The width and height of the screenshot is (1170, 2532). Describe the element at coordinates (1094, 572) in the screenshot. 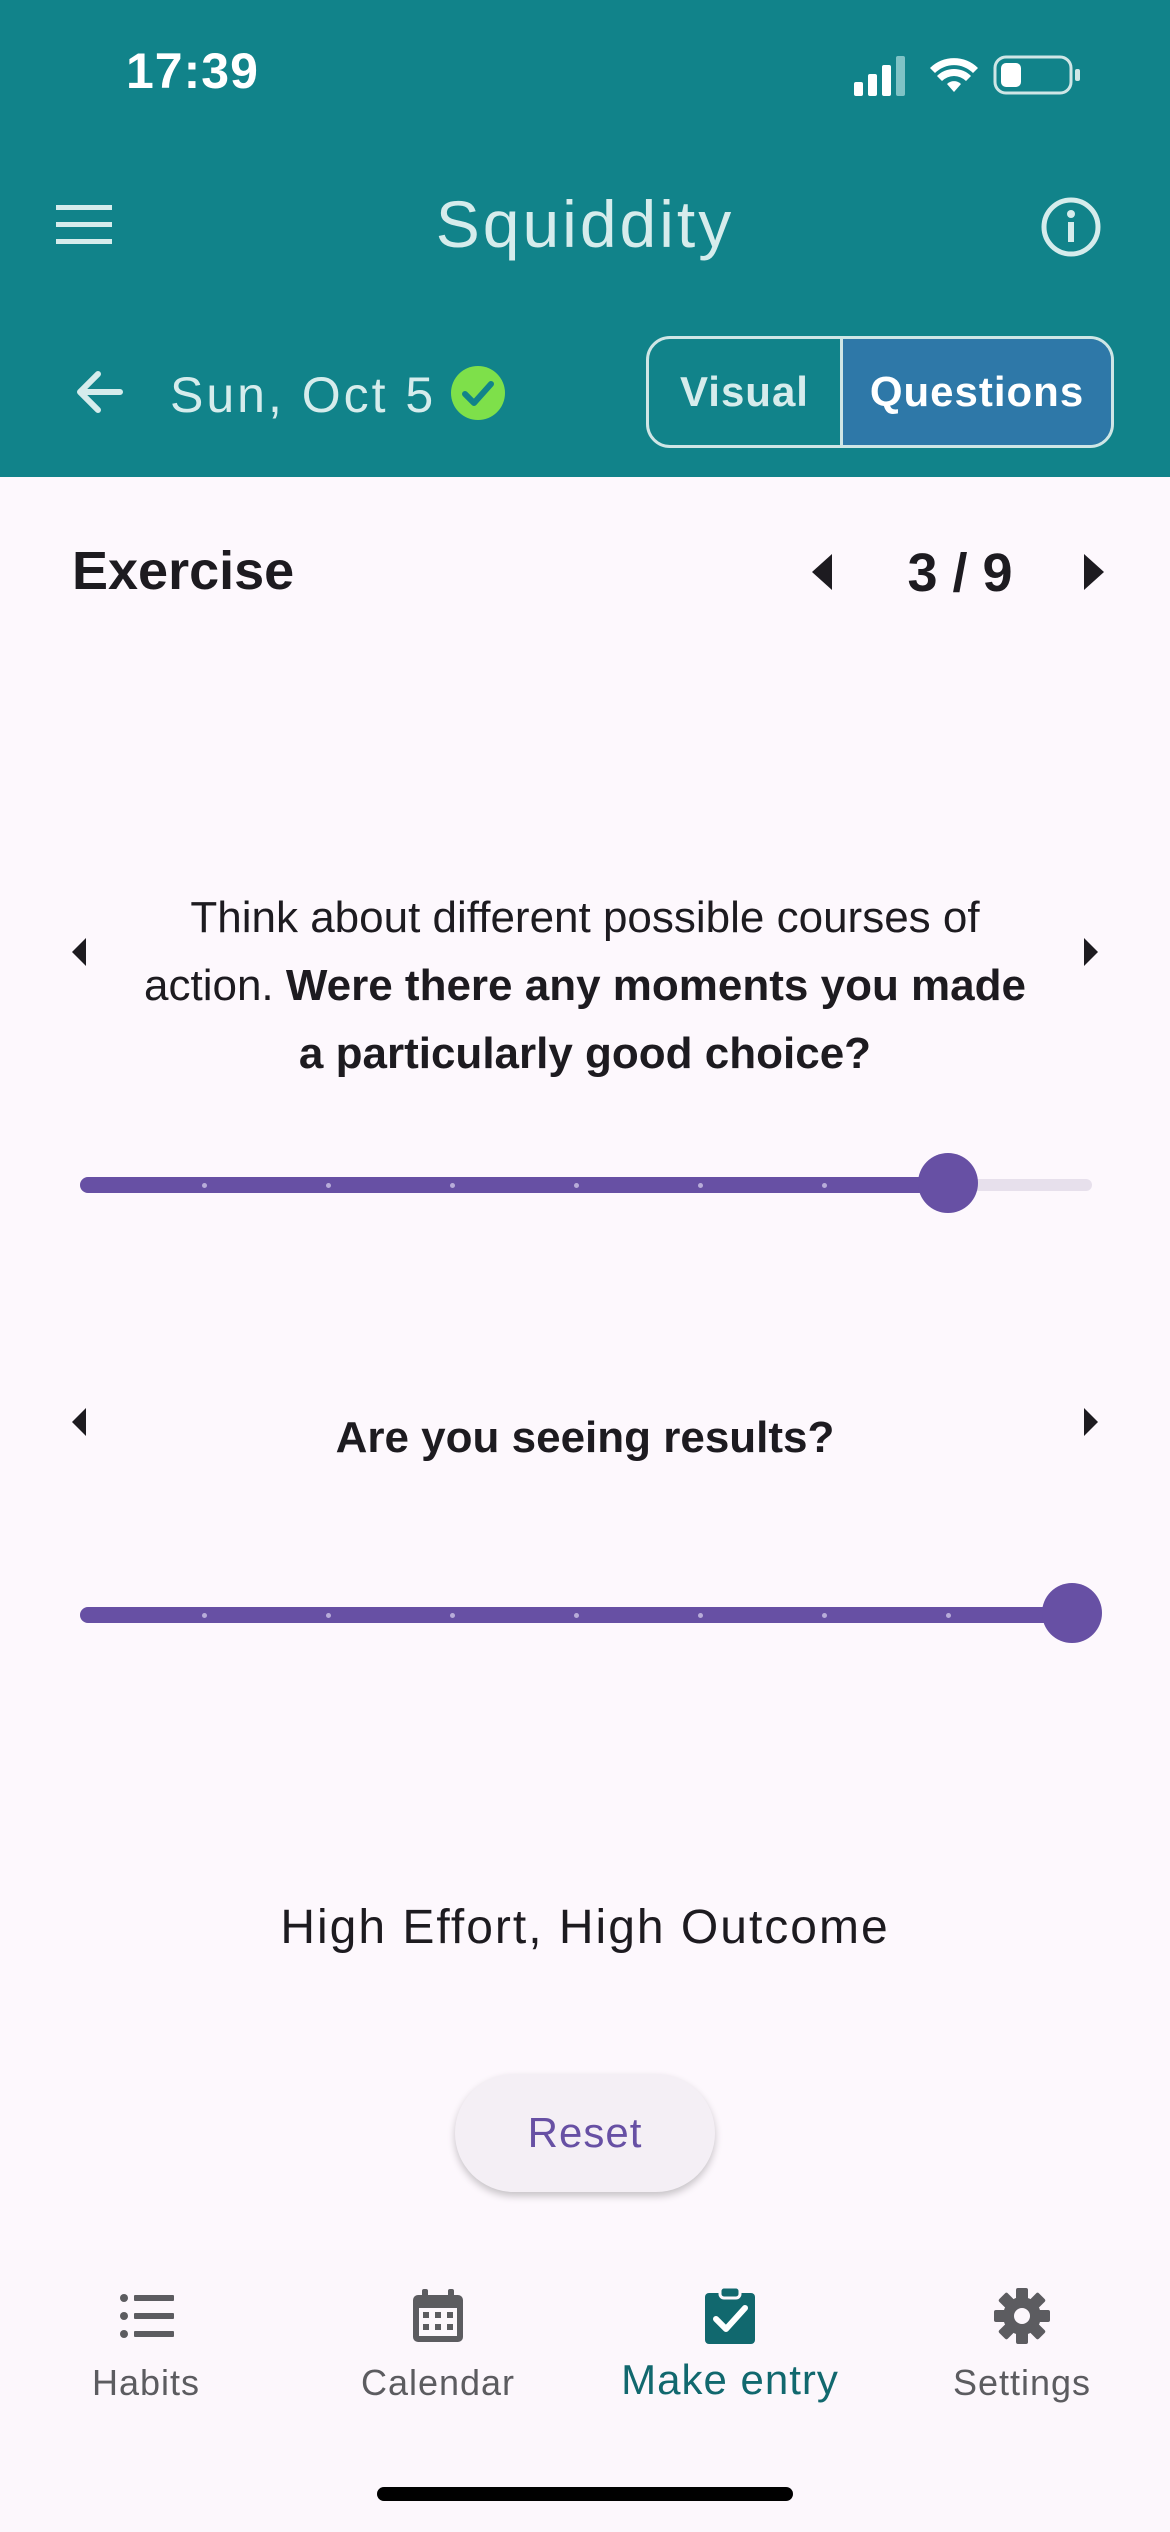

I see `pager-next-icon` at that location.